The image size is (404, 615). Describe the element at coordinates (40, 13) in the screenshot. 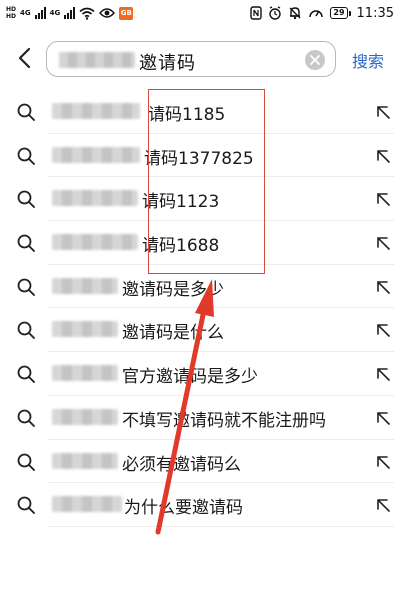

I see `signal-icon` at that location.